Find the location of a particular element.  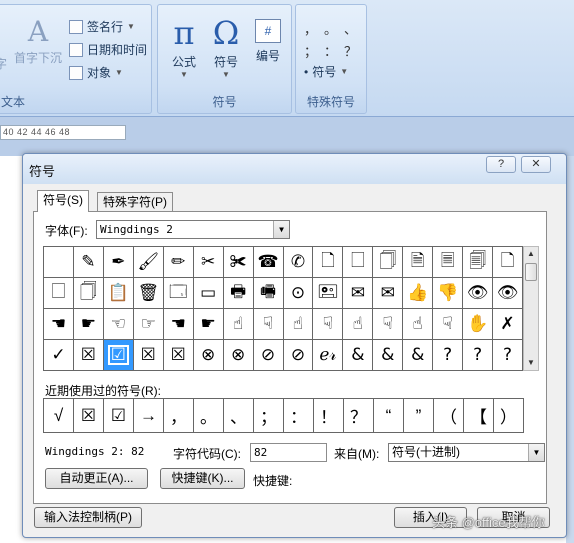

special-comma: ， is located at coordinates (310, 28).